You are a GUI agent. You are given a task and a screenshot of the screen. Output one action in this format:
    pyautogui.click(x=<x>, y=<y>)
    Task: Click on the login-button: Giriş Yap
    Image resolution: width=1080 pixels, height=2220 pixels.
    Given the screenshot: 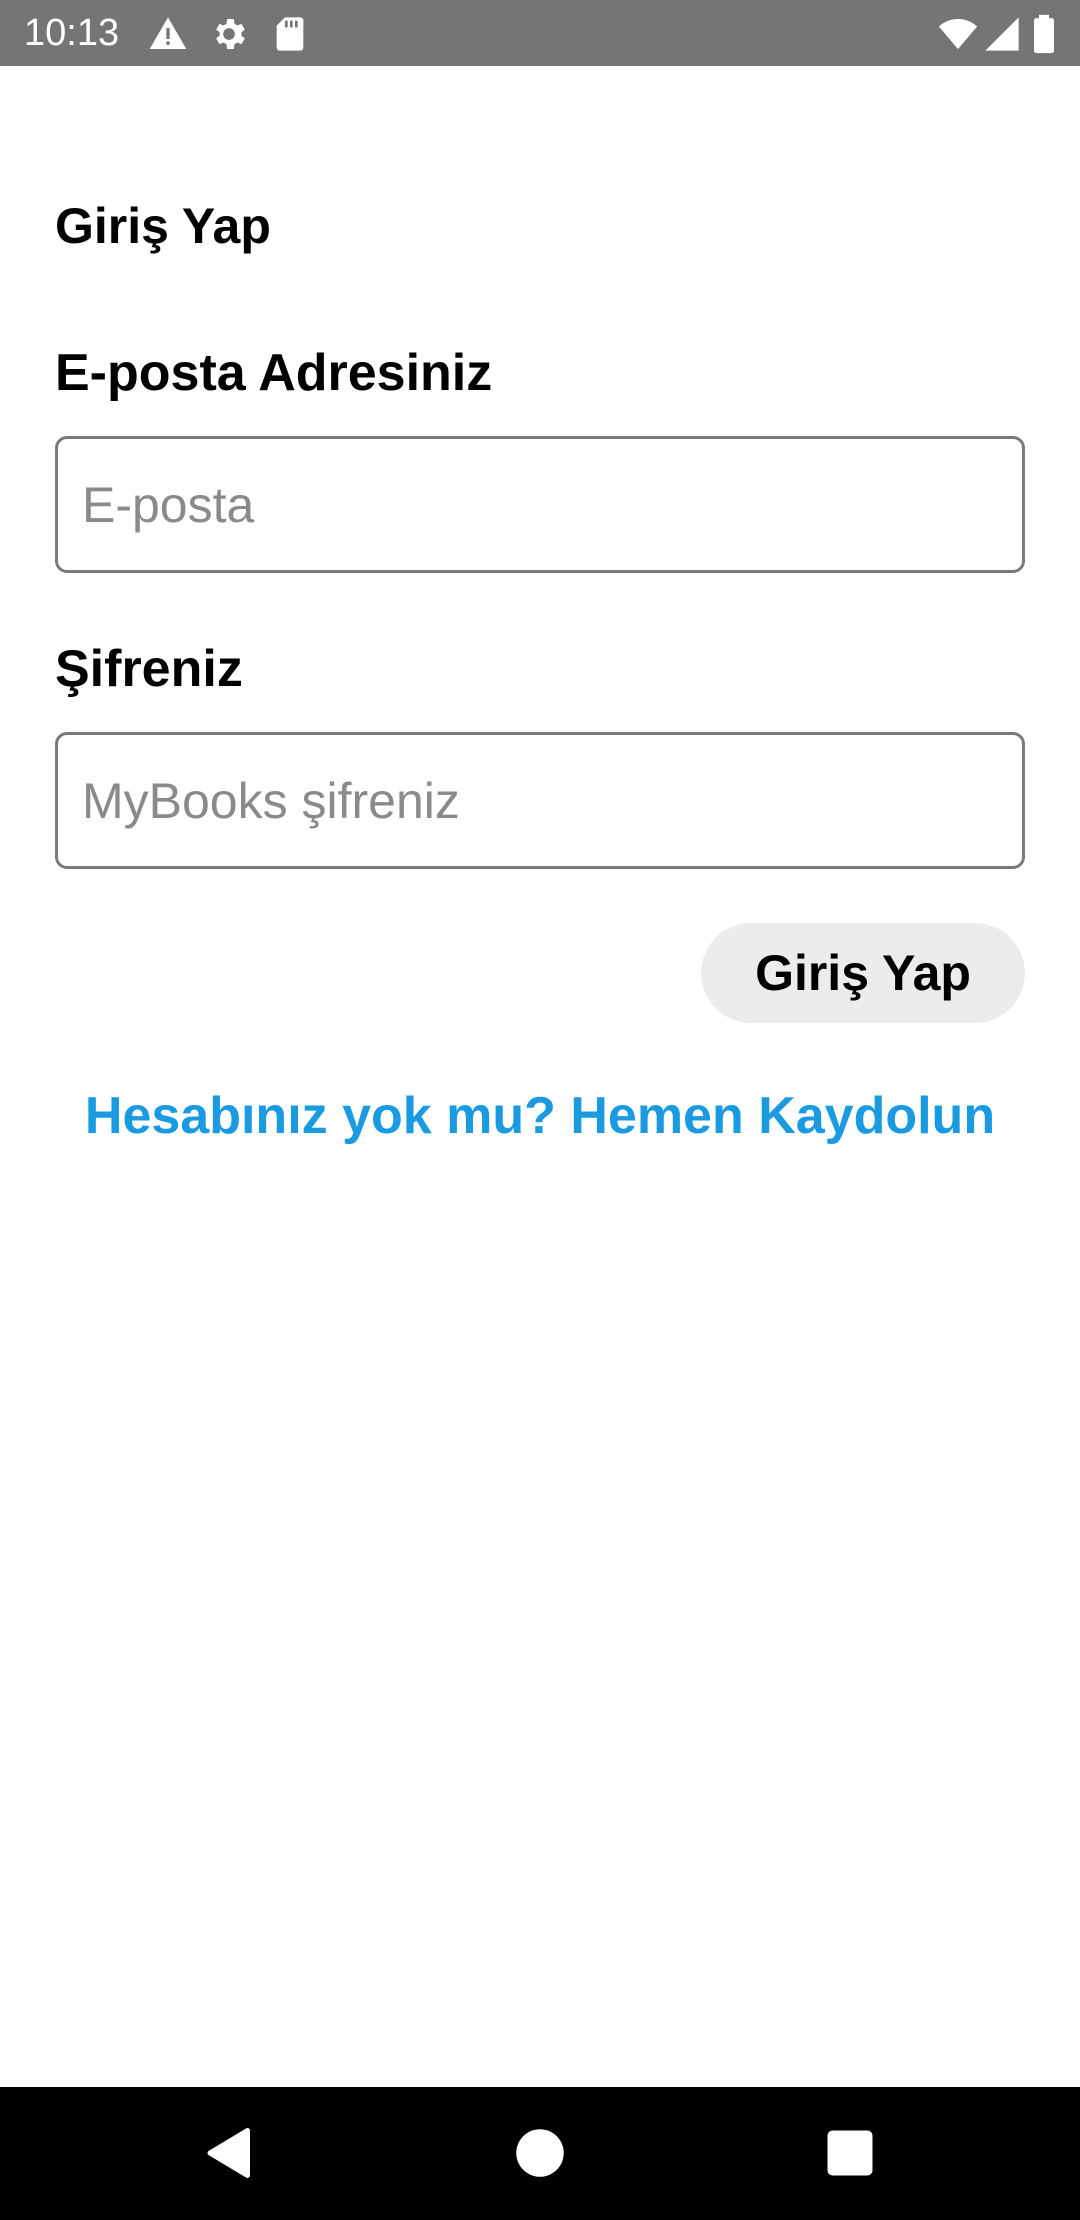 What is the action you would take?
    pyautogui.click(x=863, y=973)
    